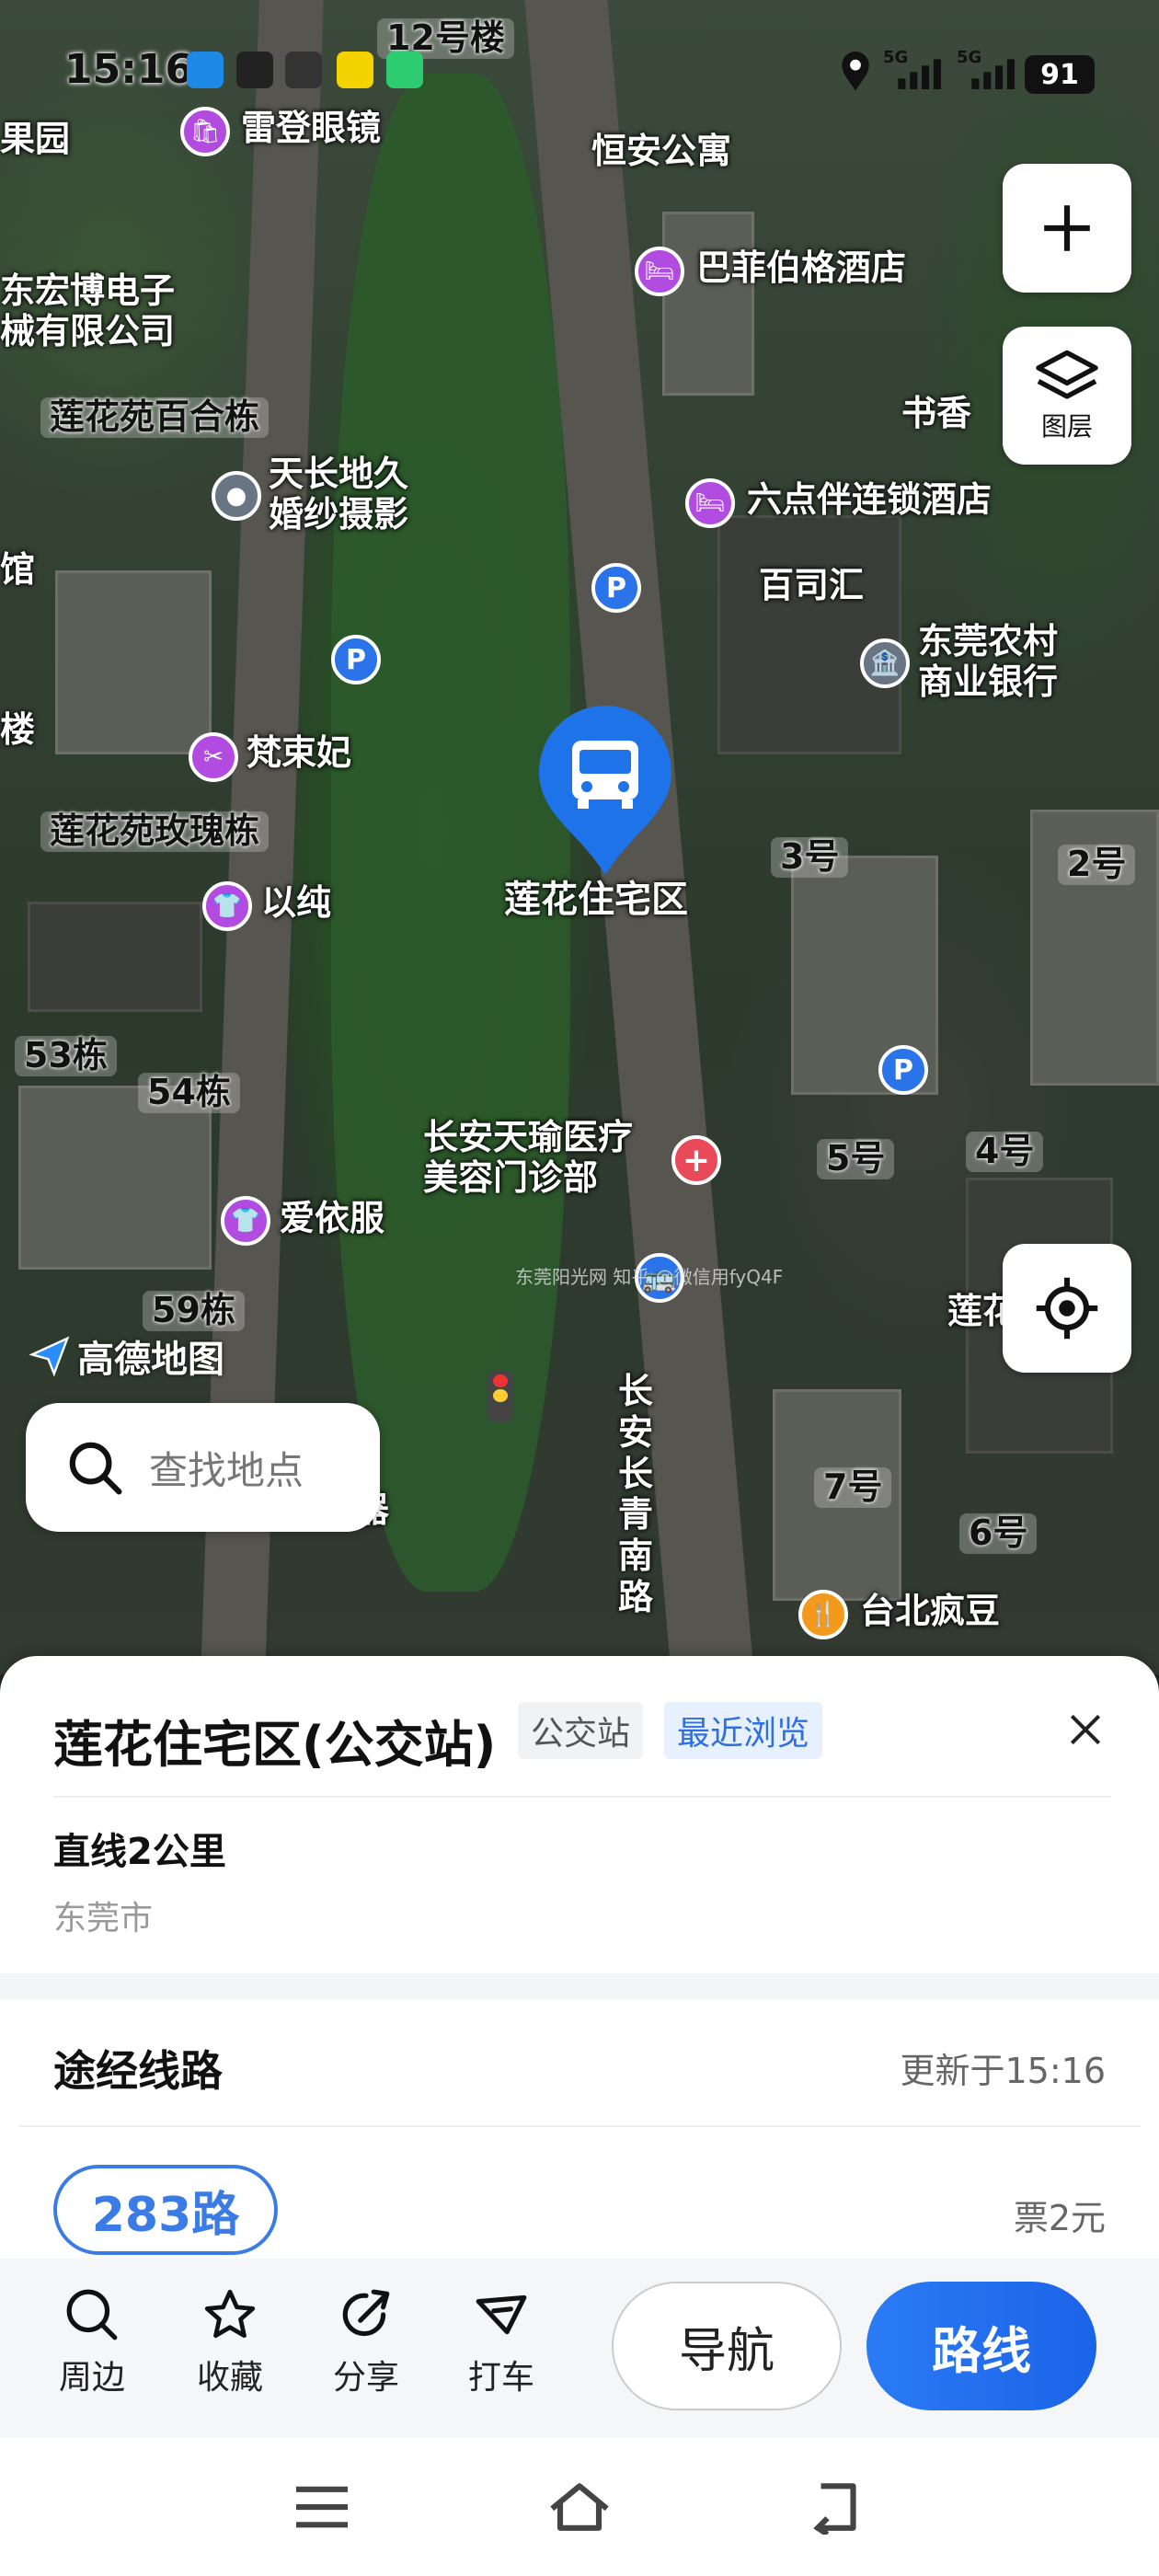  I want to click on map-label: 莲花苑玫瑰栋, so click(155, 831).